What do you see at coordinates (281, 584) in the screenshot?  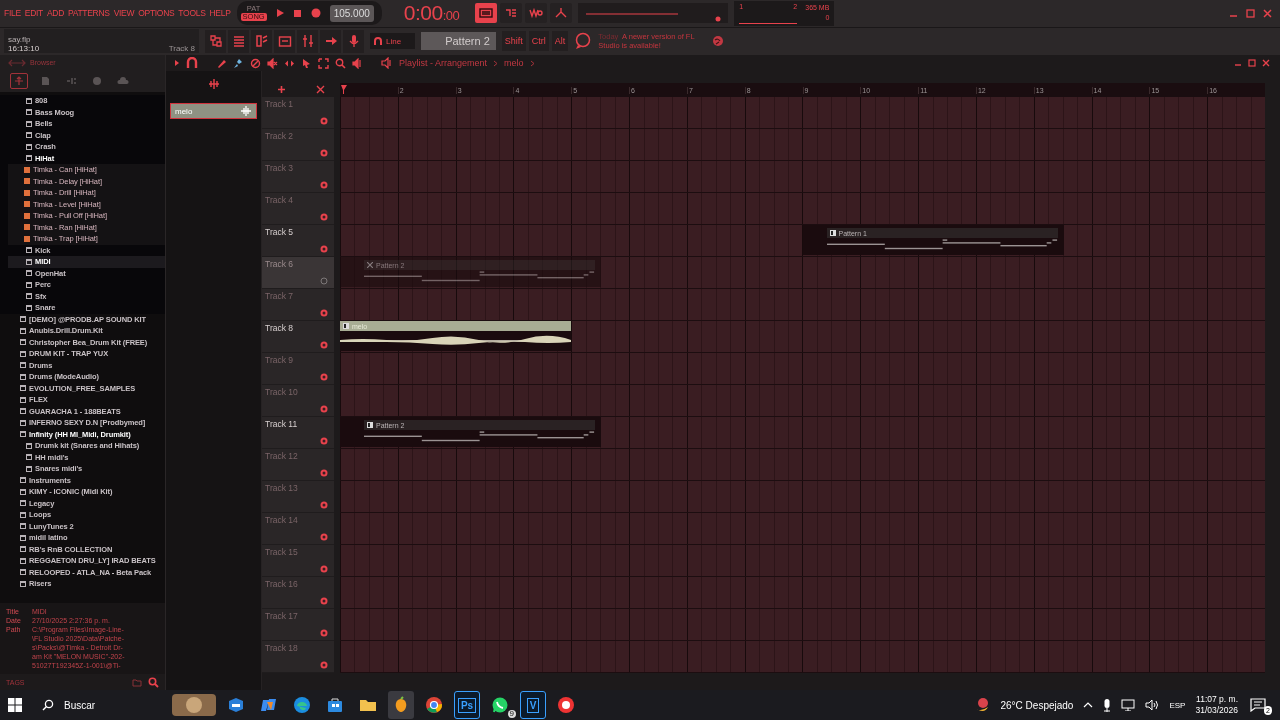 I see `track-name: Track 16` at bounding box center [281, 584].